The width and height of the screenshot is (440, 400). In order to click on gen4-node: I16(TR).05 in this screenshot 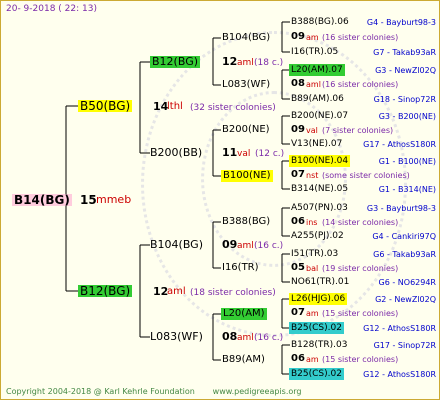, I will do `click(314, 52)`.